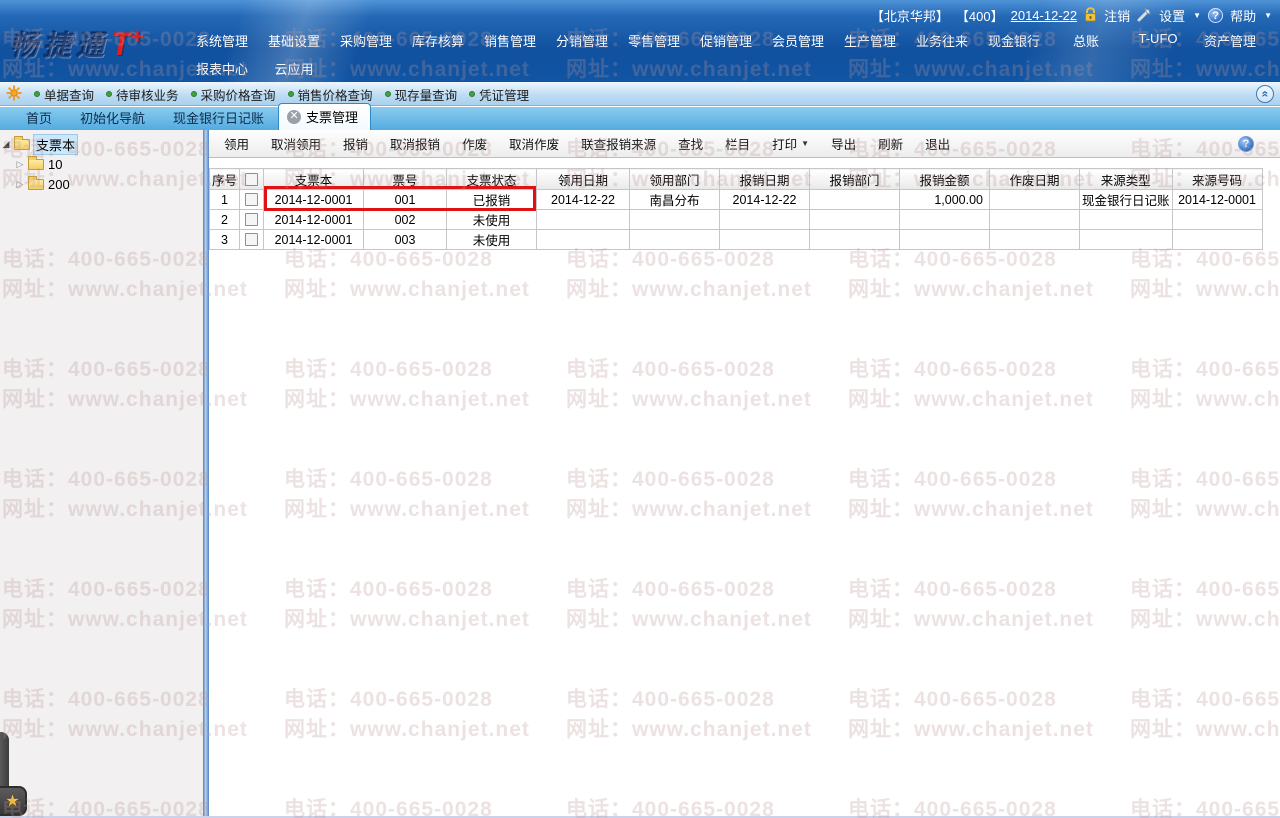 This screenshot has height=818, width=1280. What do you see at coordinates (415, 143) in the screenshot?
I see `toolbar-button-取消报销: 取消报销` at bounding box center [415, 143].